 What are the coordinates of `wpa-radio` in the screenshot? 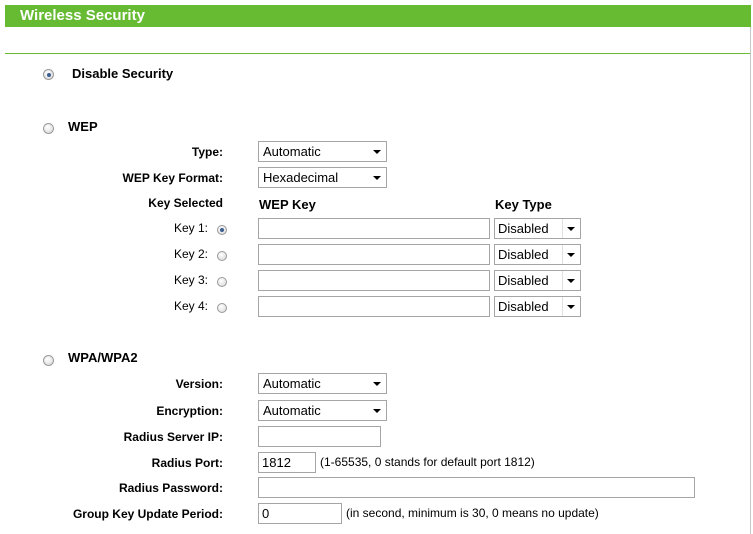 It's located at (48, 360).